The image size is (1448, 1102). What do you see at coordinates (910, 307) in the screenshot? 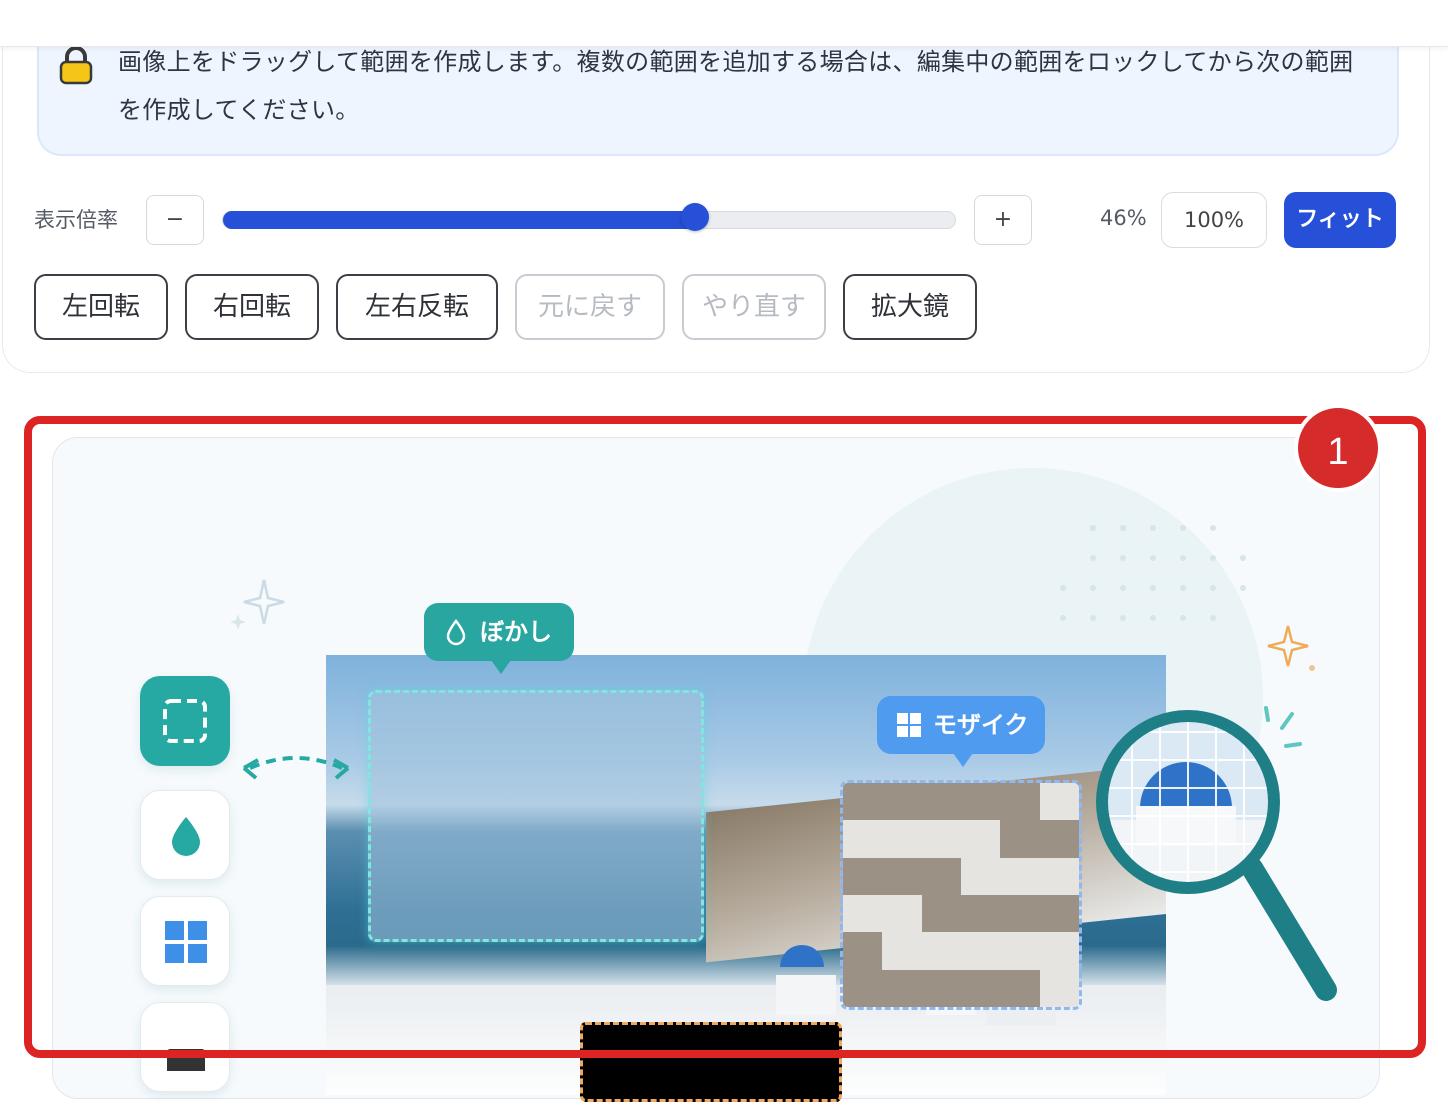
I see `magnifier-button: 拡大鏡` at bounding box center [910, 307].